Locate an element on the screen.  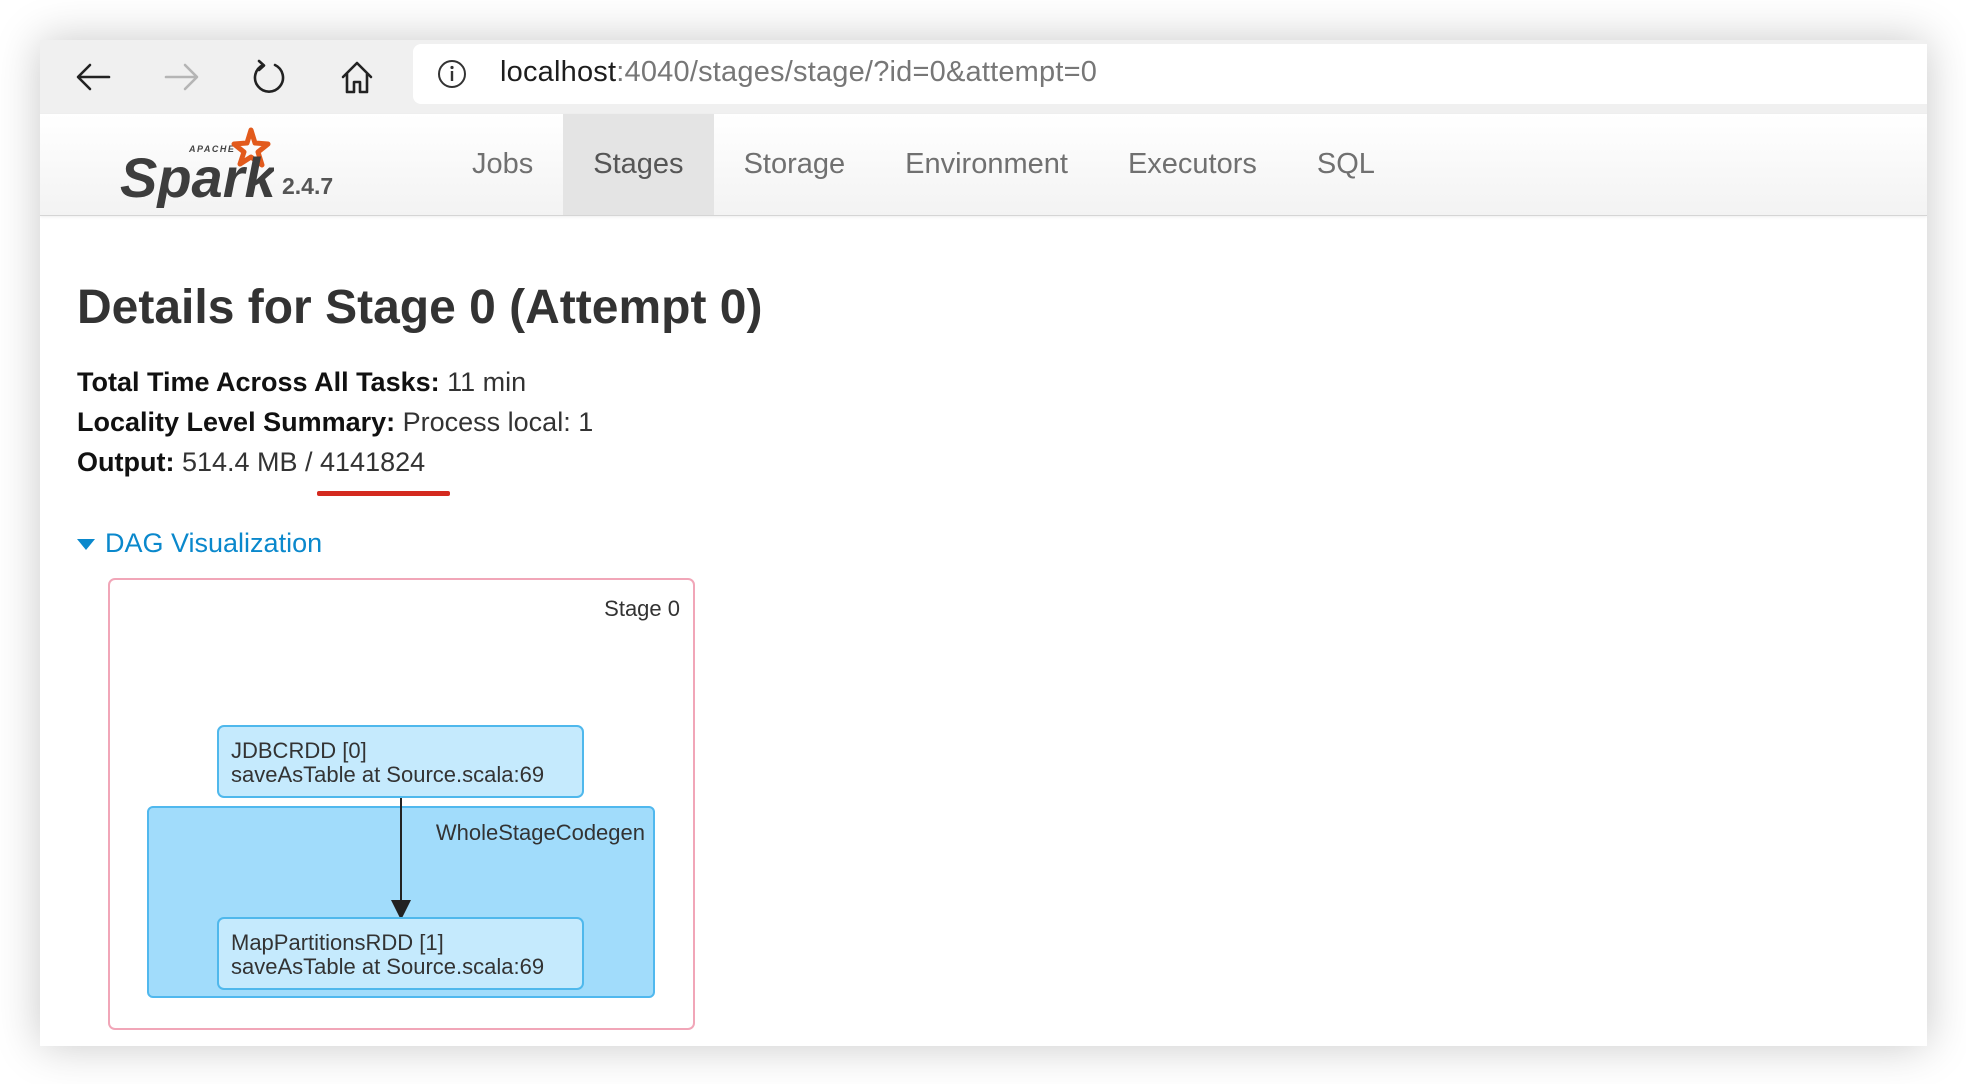
summary-locality: Locality Level Summary: Process local: 1 is located at coordinates (335, 422).